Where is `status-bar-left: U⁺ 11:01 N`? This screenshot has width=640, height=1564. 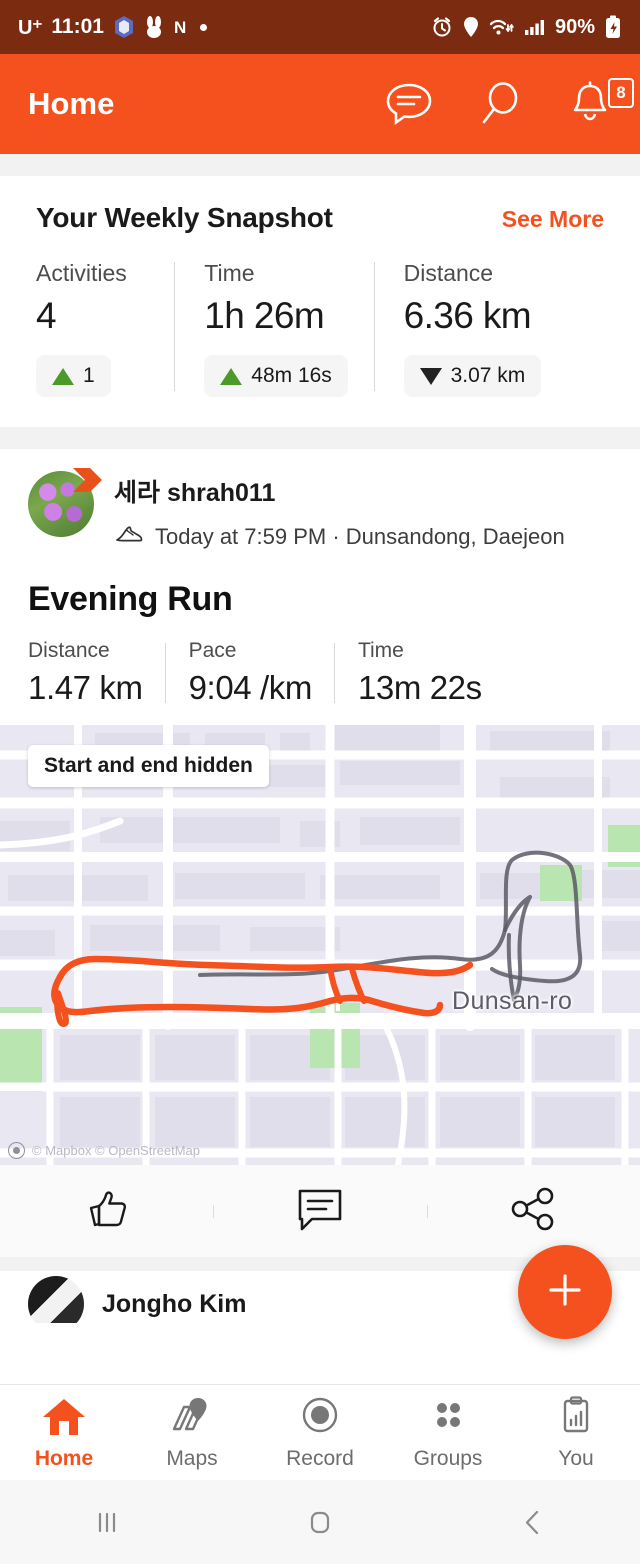 status-bar-left: U⁺ 11:01 N is located at coordinates (112, 27).